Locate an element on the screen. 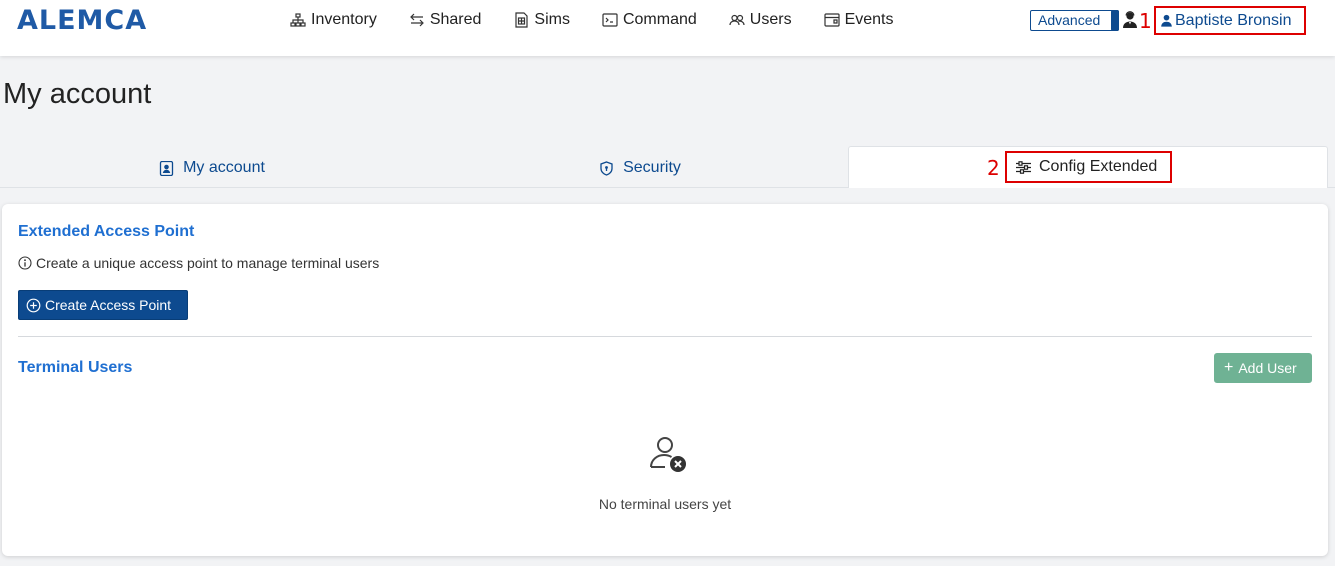 The image size is (1335, 566). tab-config-extended: Config Extended is located at coordinates (1088, 167).